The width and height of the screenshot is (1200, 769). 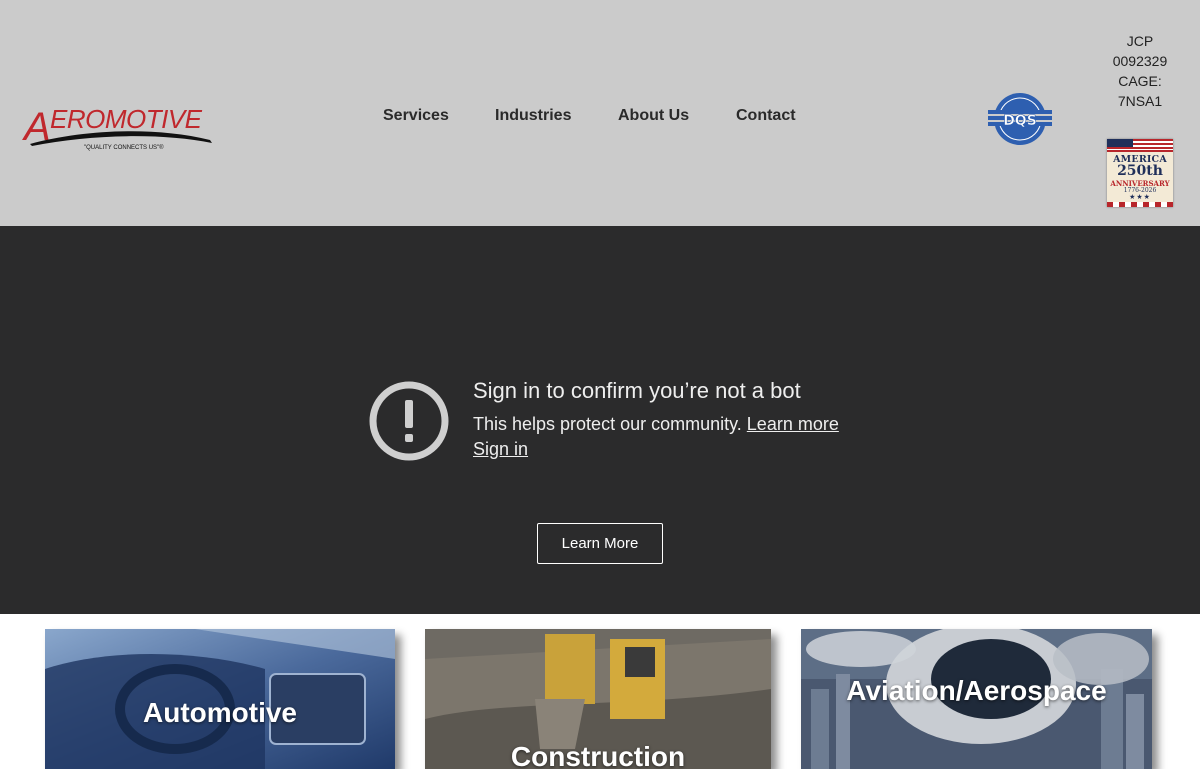 I want to click on registration-line: 7NSA1, so click(x=1140, y=101).